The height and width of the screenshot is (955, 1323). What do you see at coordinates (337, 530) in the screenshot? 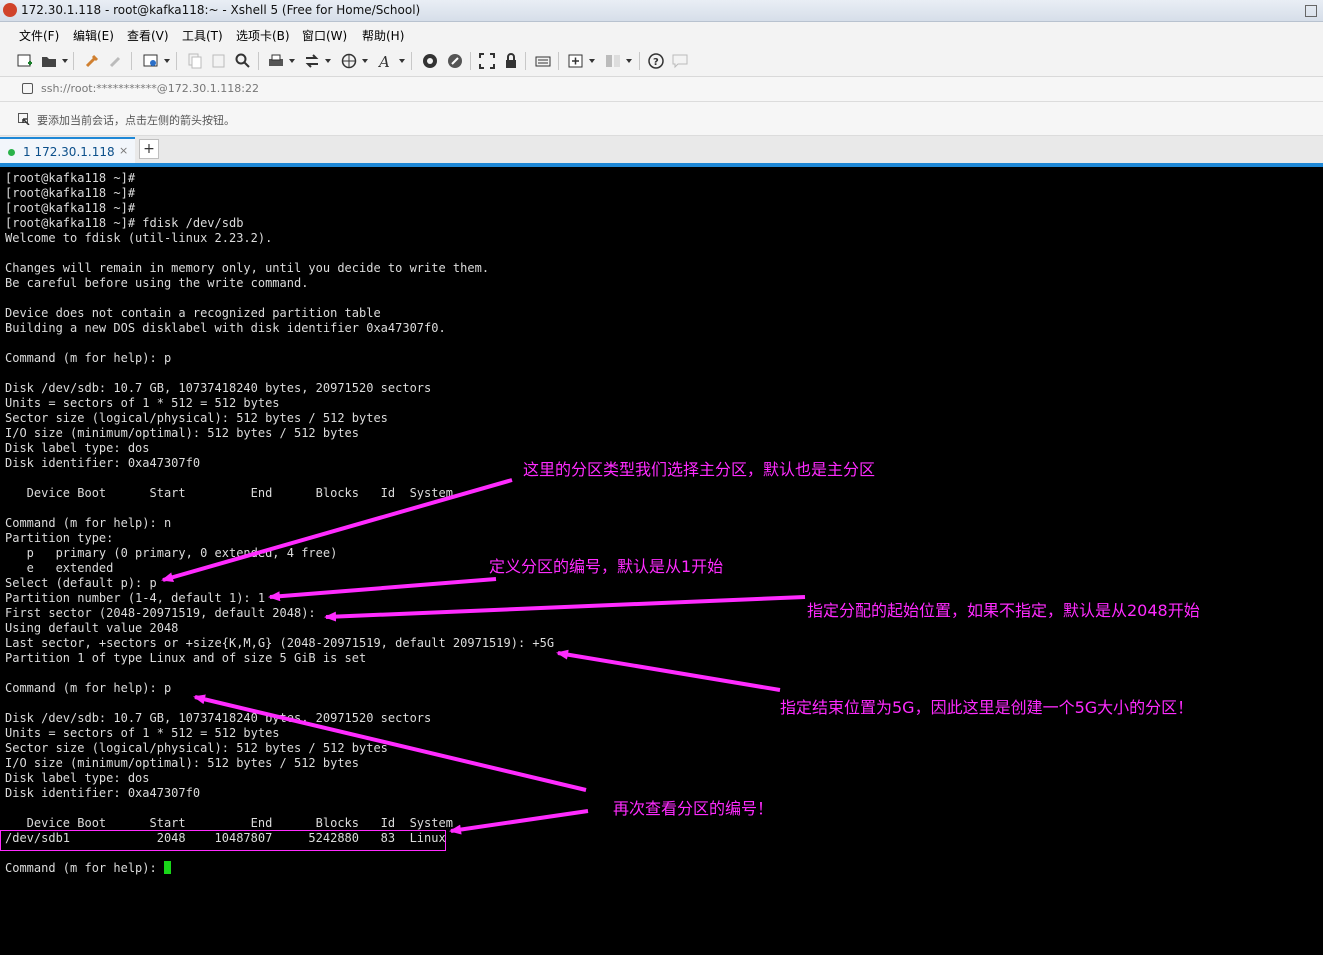
I see `arrow-to-select-line` at bounding box center [337, 530].